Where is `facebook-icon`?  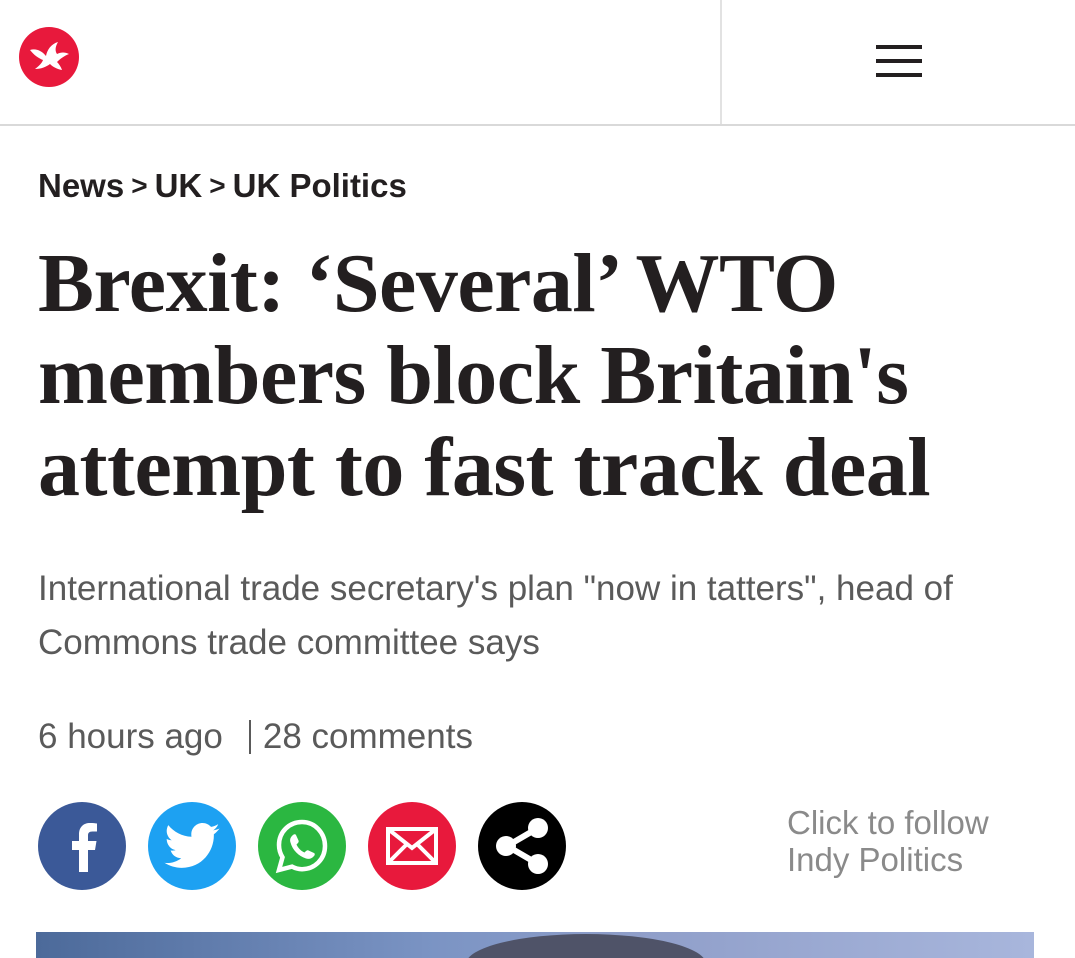 facebook-icon is located at coordinates (84, 847).